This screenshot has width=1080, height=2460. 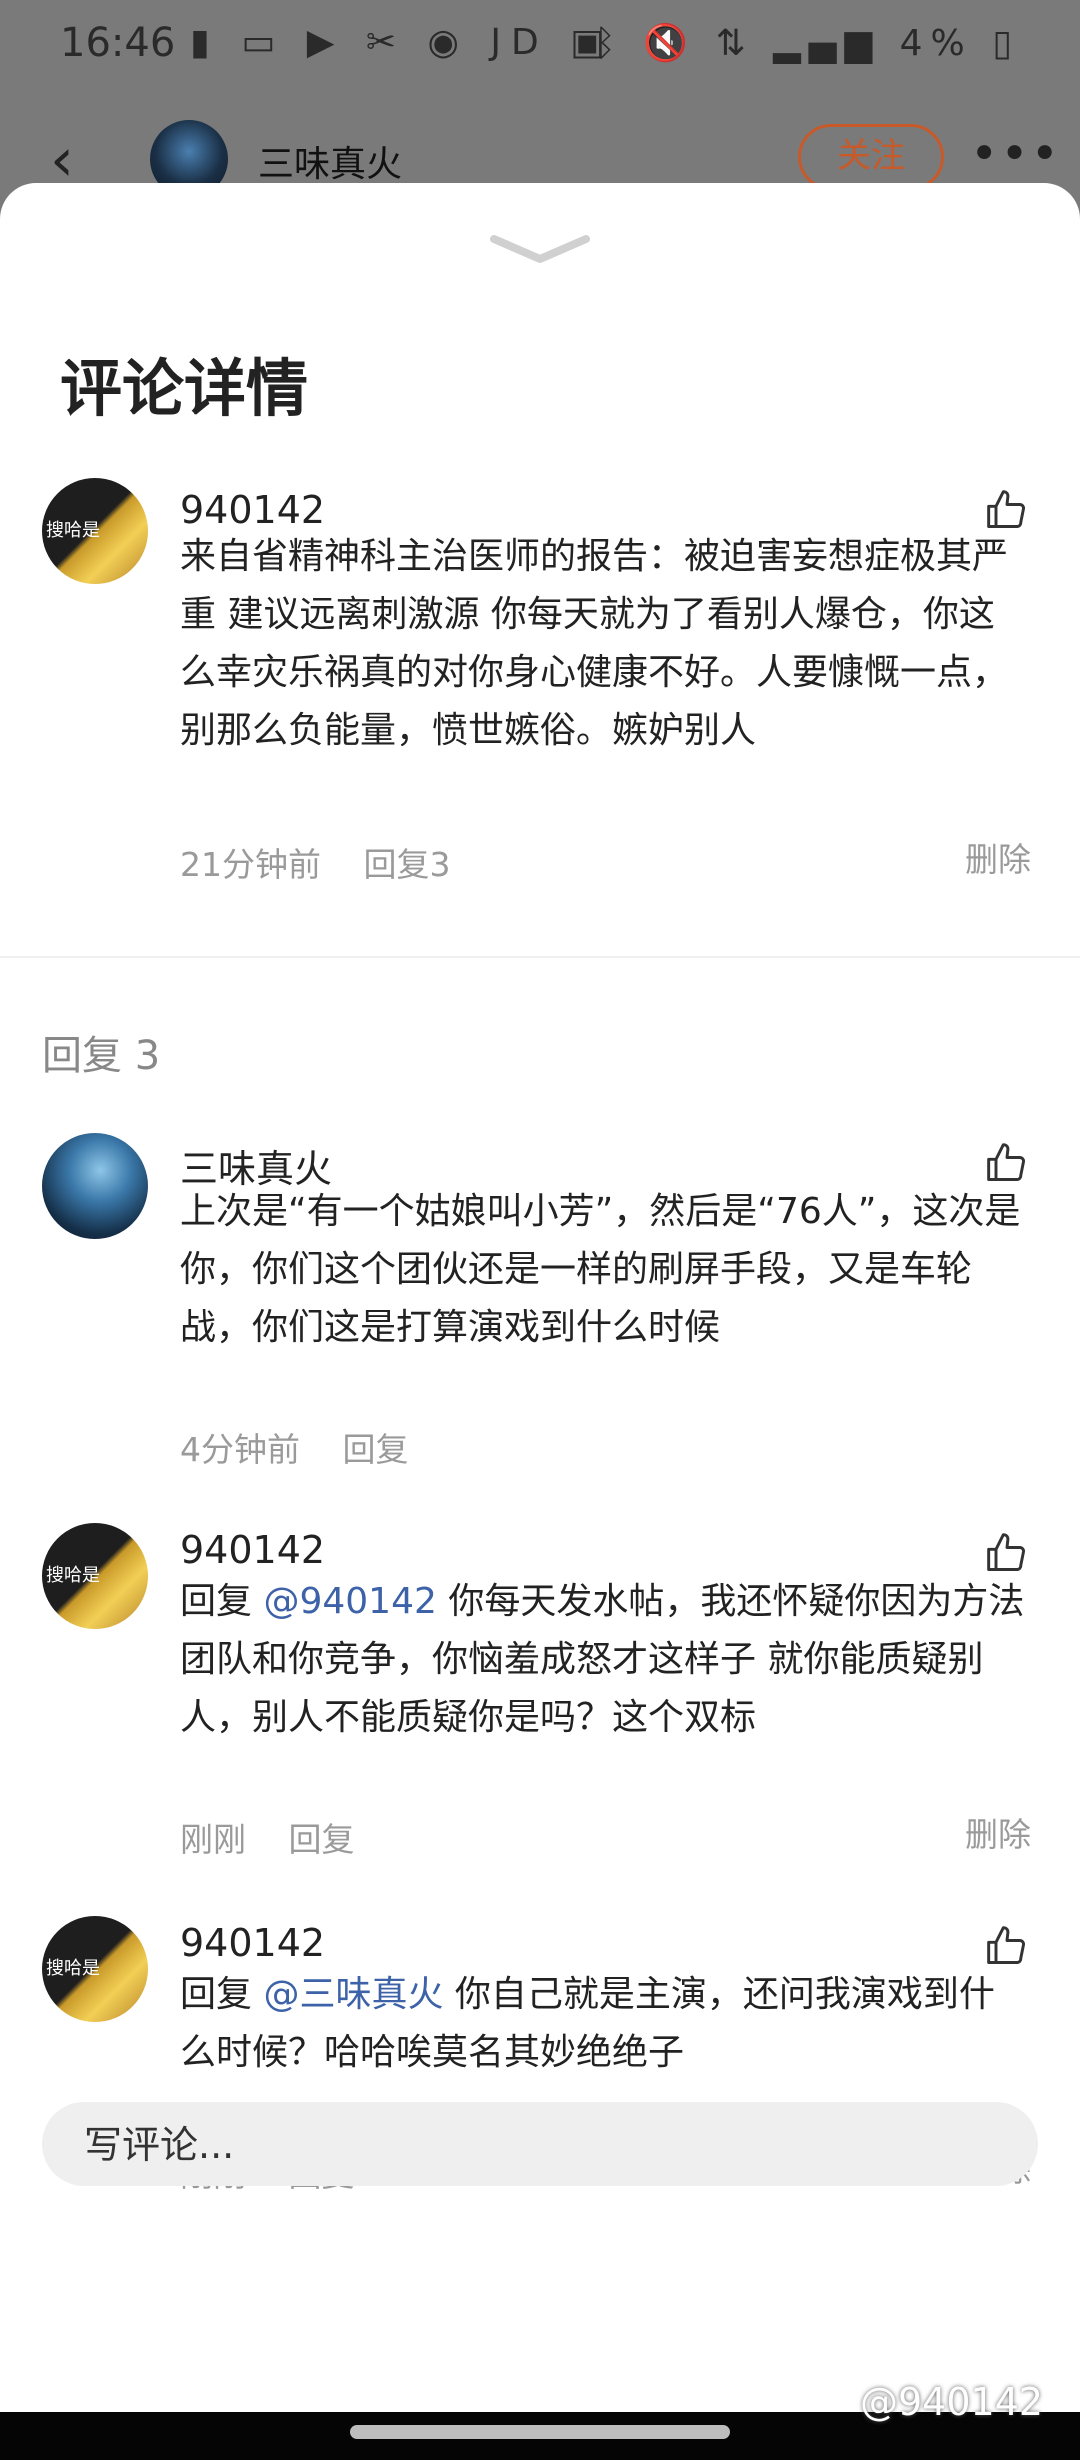 I want to click on comment-input, so click(x=534, y=2145).